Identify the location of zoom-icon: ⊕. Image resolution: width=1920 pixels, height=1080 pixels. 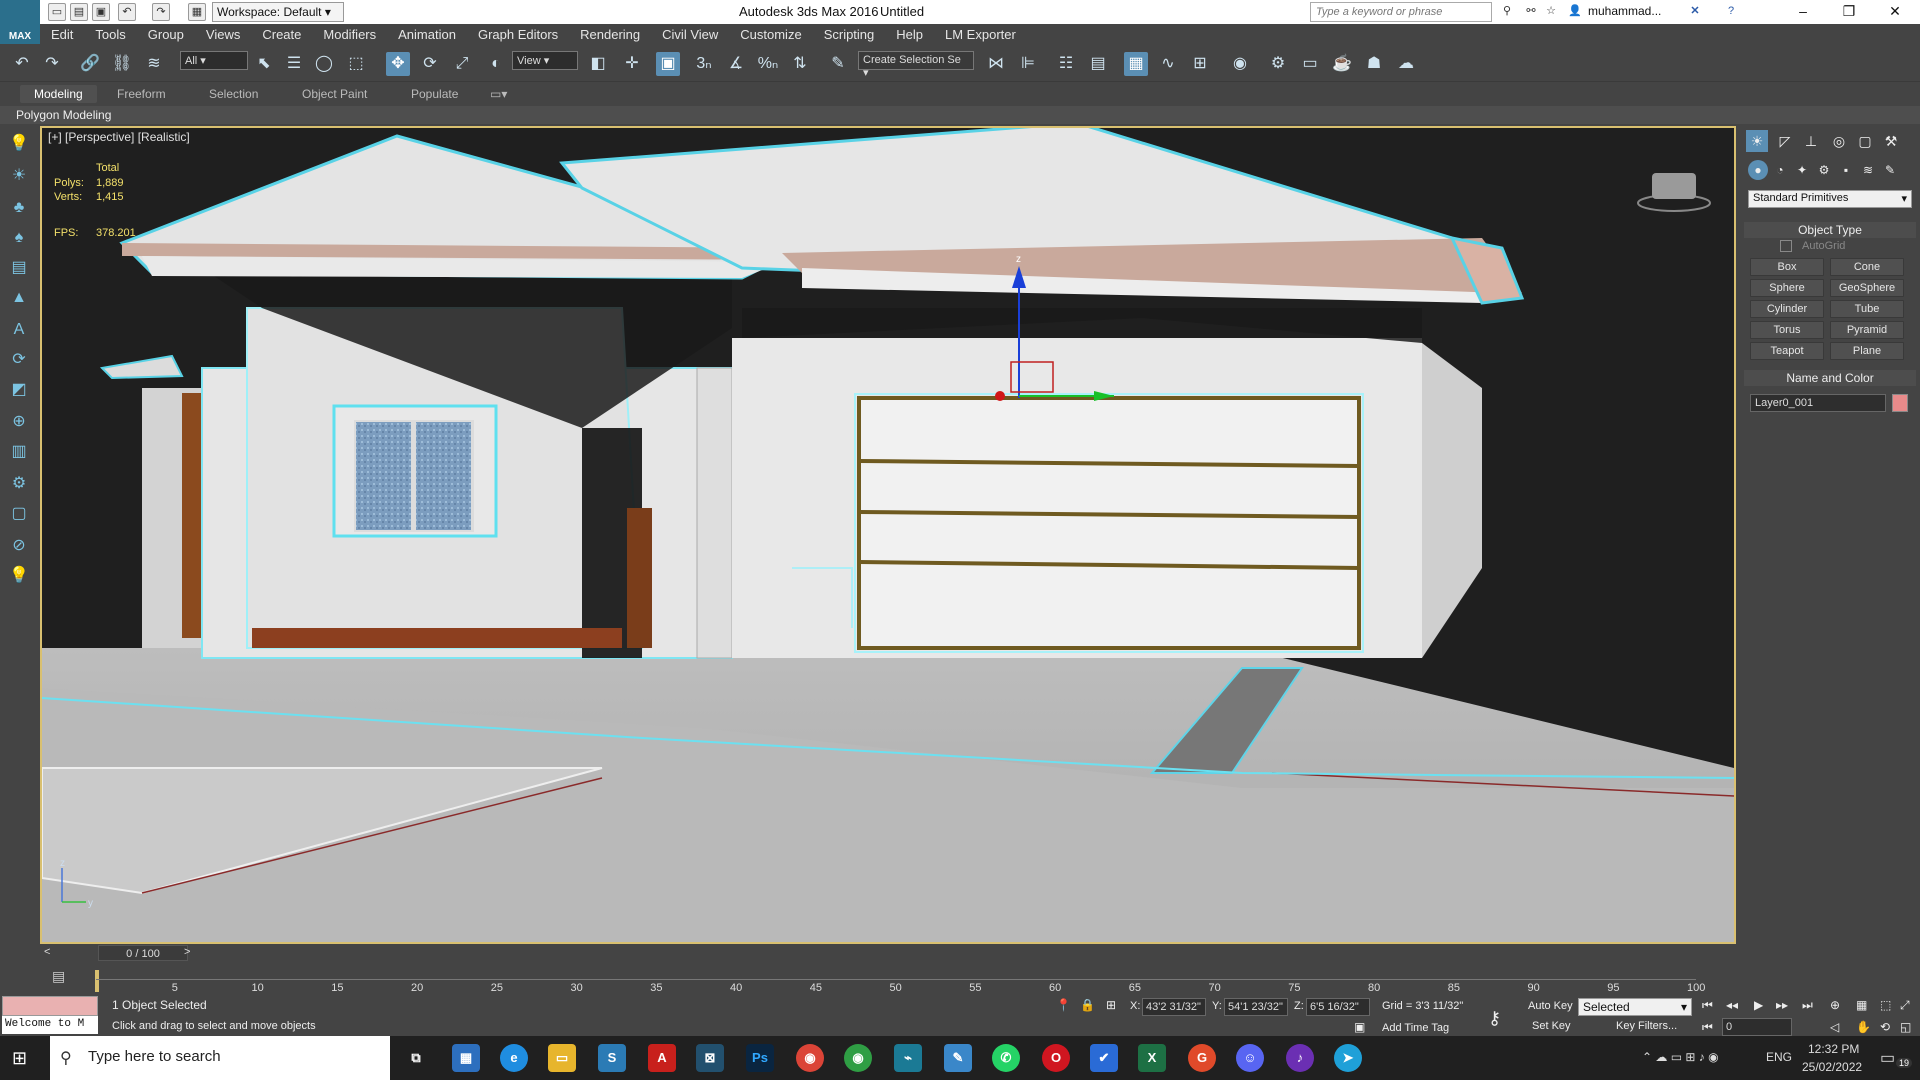
(1835, 1005).